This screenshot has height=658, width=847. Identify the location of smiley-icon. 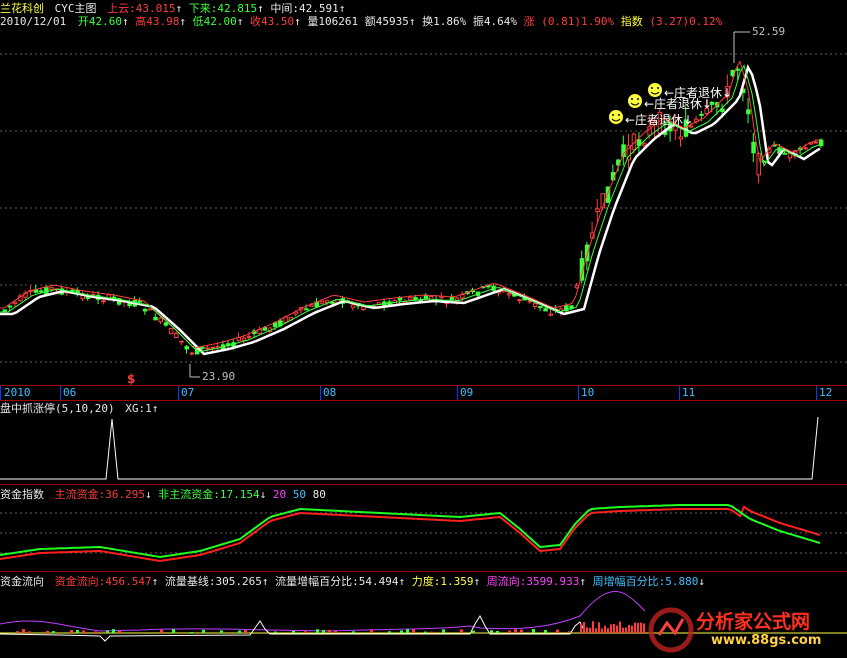
(655, 90).